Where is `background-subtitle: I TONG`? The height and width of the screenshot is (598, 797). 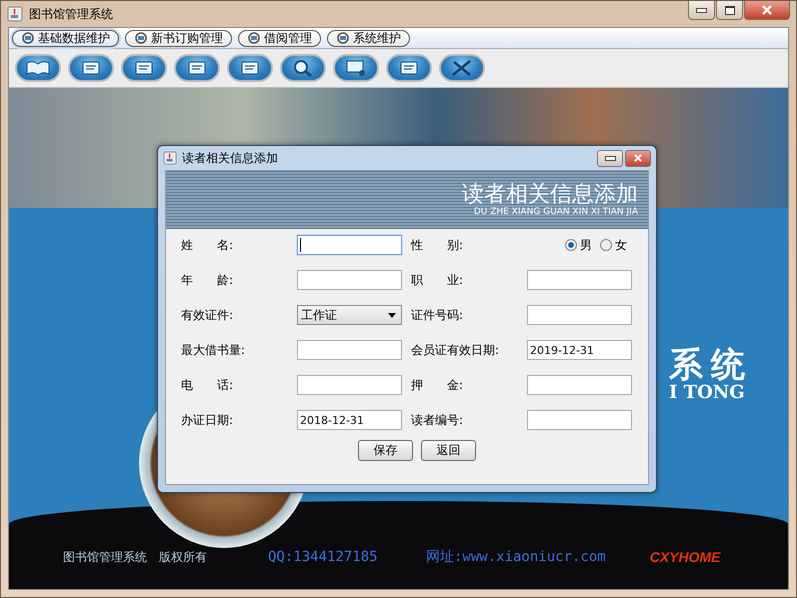 background-subtitle: I TONG is located at coordinates (707, 392).